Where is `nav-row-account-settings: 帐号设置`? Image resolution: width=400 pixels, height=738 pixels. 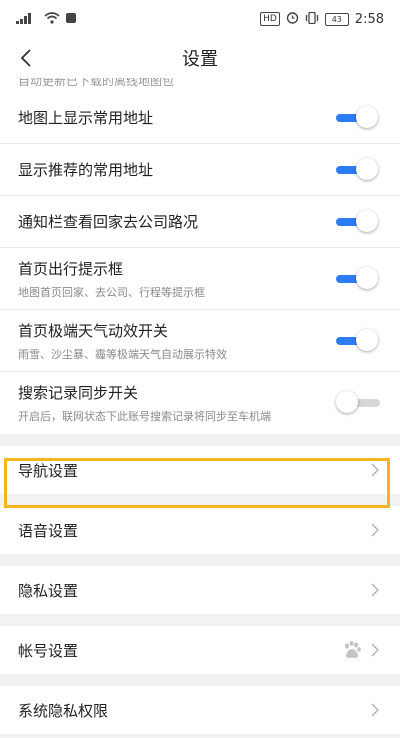
nav-row-account-settings: 帐号设置 is located at coordinates (200, 650).